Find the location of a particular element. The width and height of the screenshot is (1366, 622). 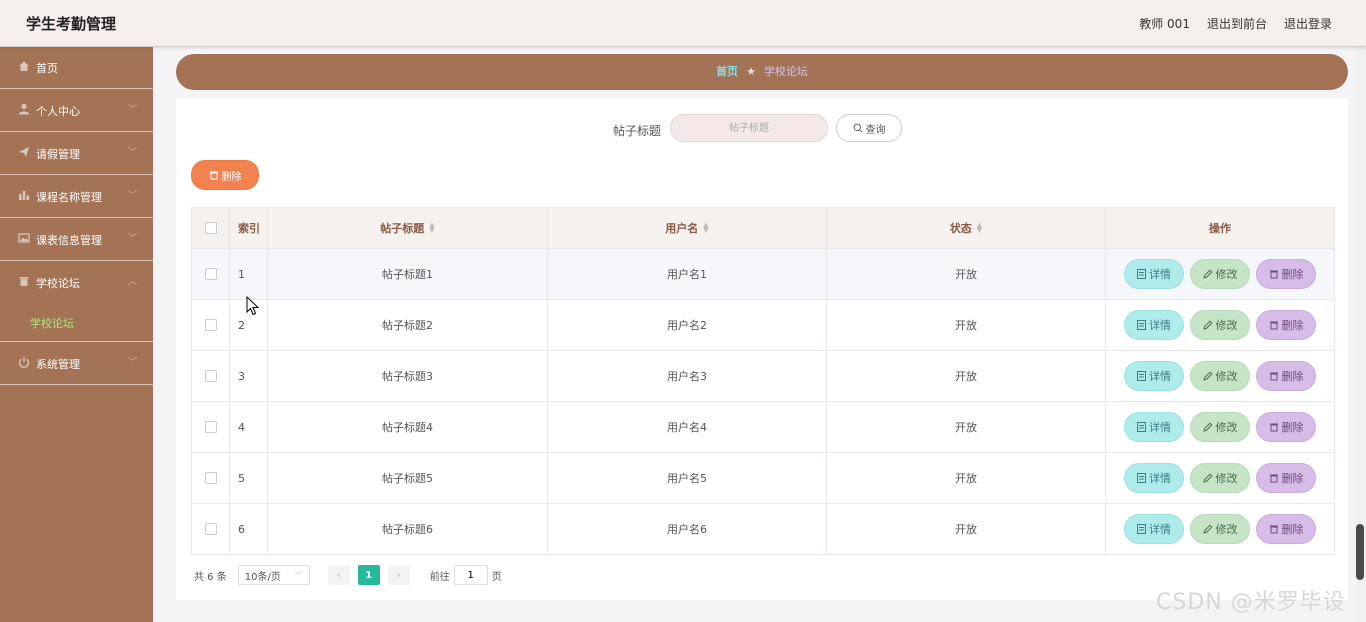

select-all-checkbox is located at coordinates (210, 228).